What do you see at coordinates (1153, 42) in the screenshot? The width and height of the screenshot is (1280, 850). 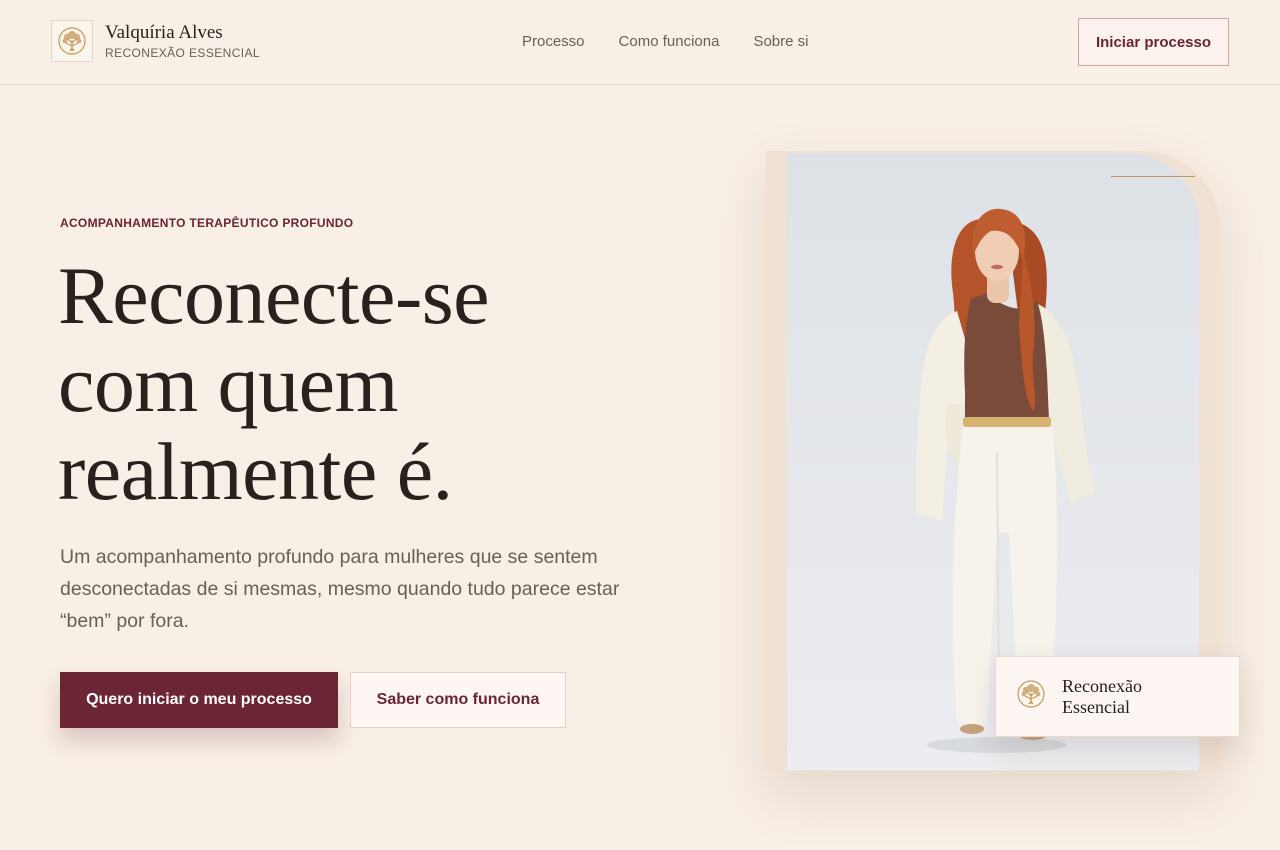 I see `start-process-button: Iniciar processo` at bounding box center [1153, 42].